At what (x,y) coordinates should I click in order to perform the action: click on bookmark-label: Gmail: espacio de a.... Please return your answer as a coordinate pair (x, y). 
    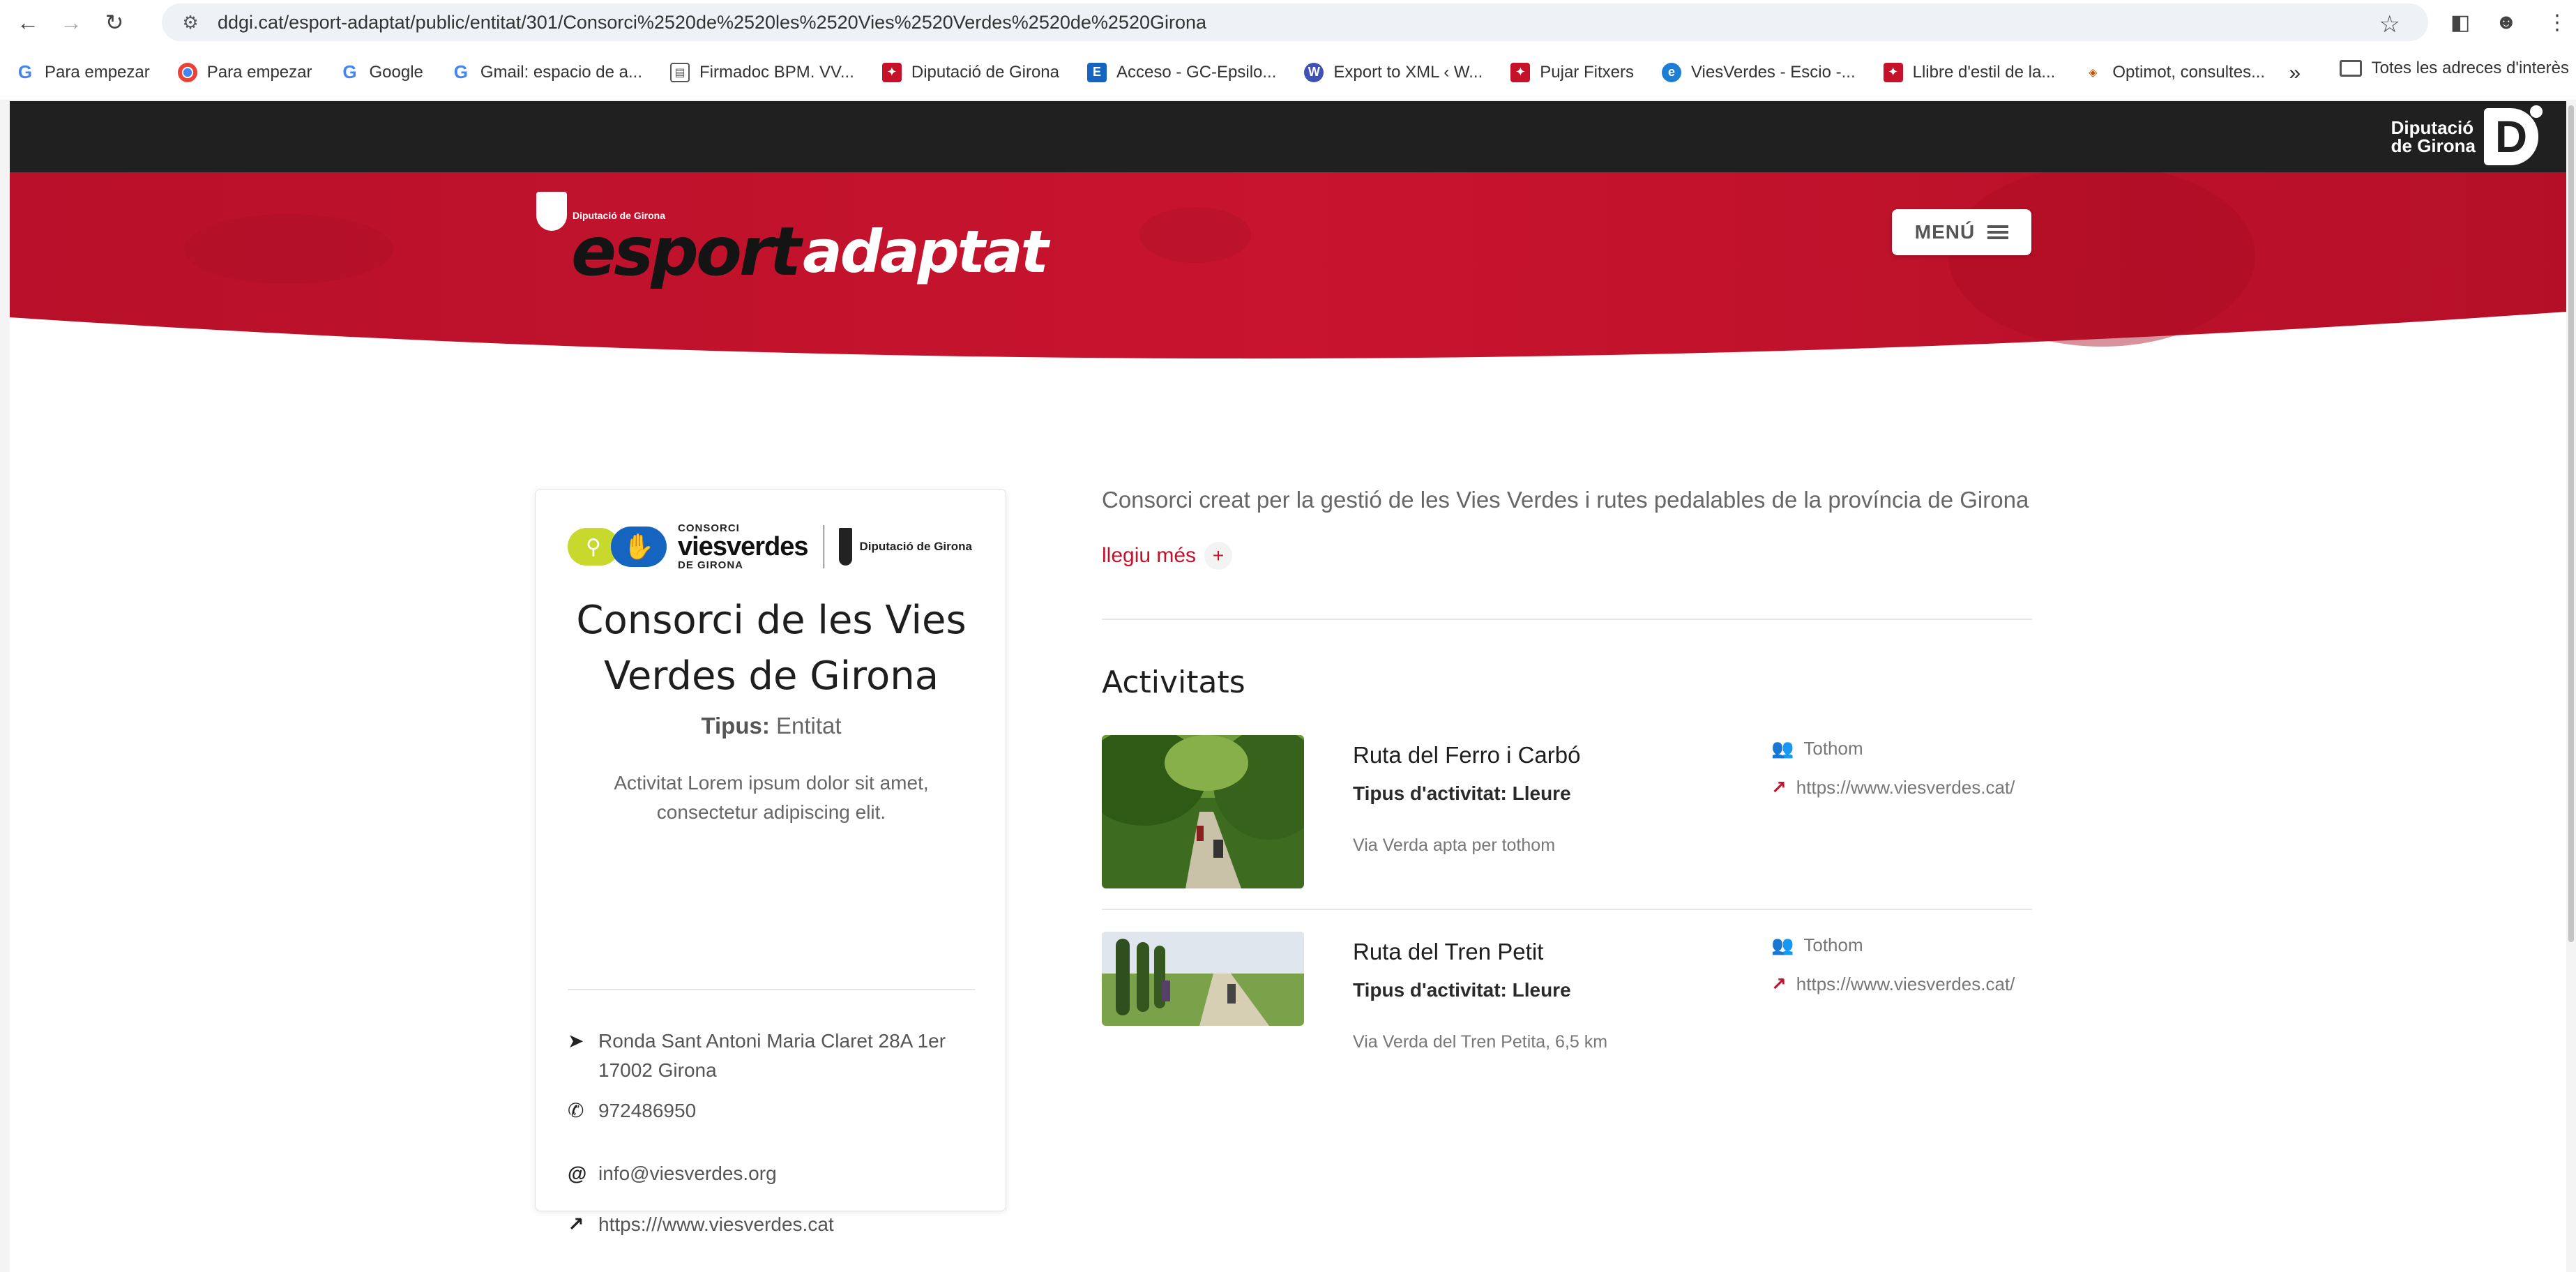
    Looking at the image, I should click on (561, 72).